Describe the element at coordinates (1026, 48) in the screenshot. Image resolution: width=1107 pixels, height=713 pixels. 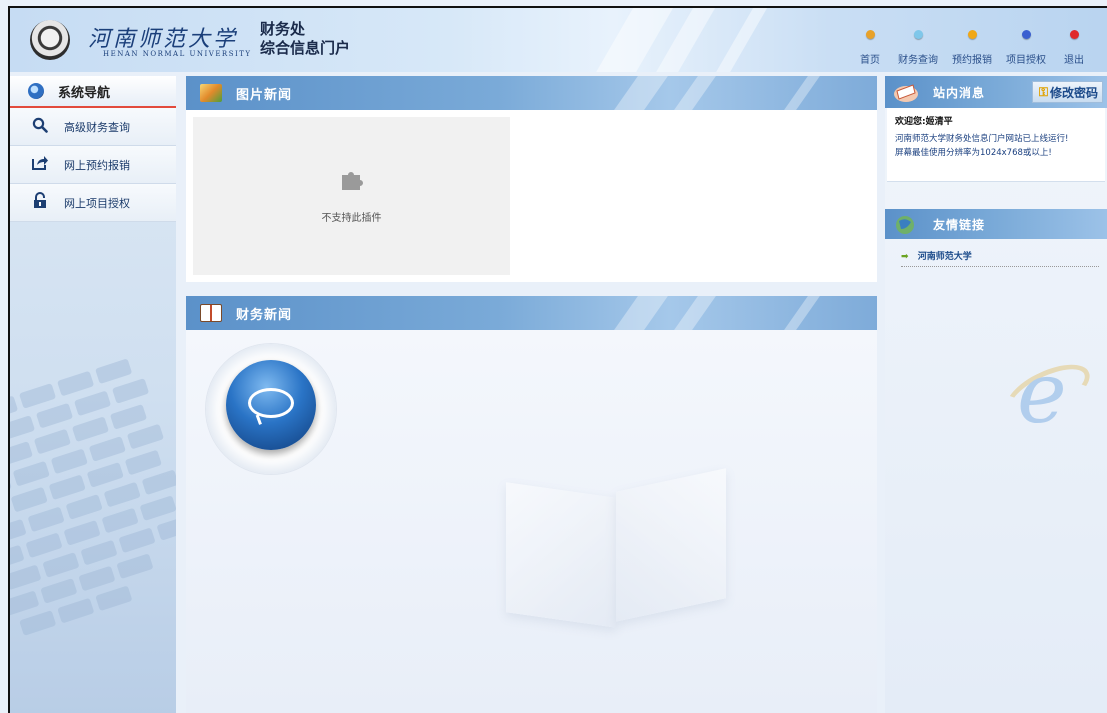
I see `nav-project-authorization: 项目授权` at that location.